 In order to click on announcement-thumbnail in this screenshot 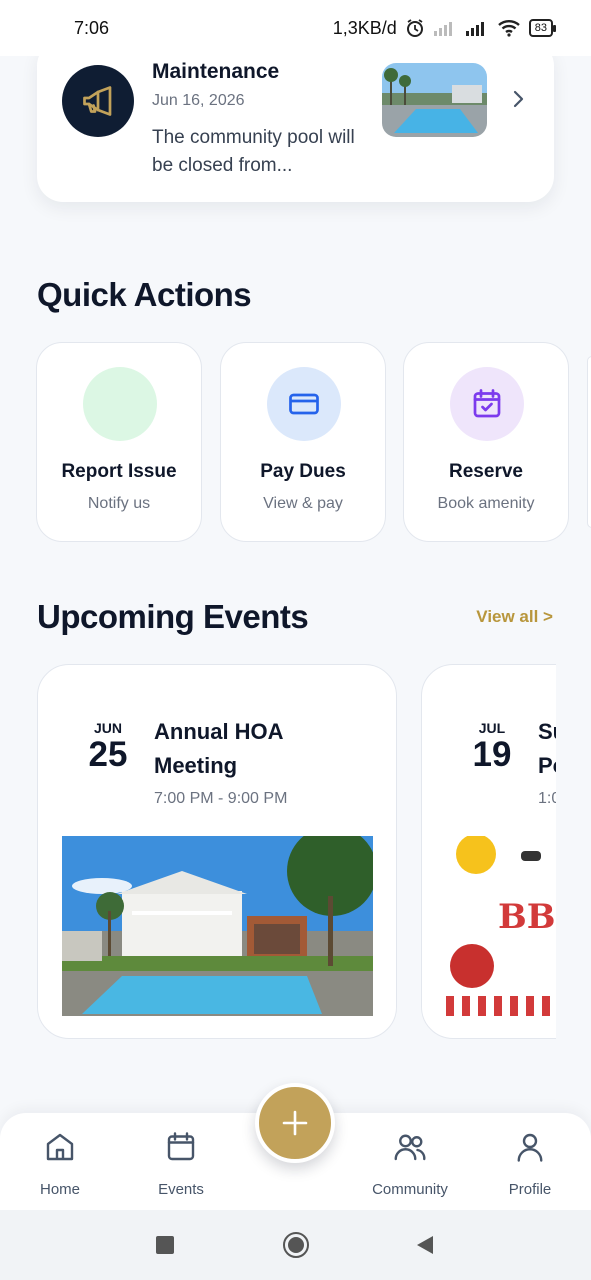, I will do `click(434, 100)`.